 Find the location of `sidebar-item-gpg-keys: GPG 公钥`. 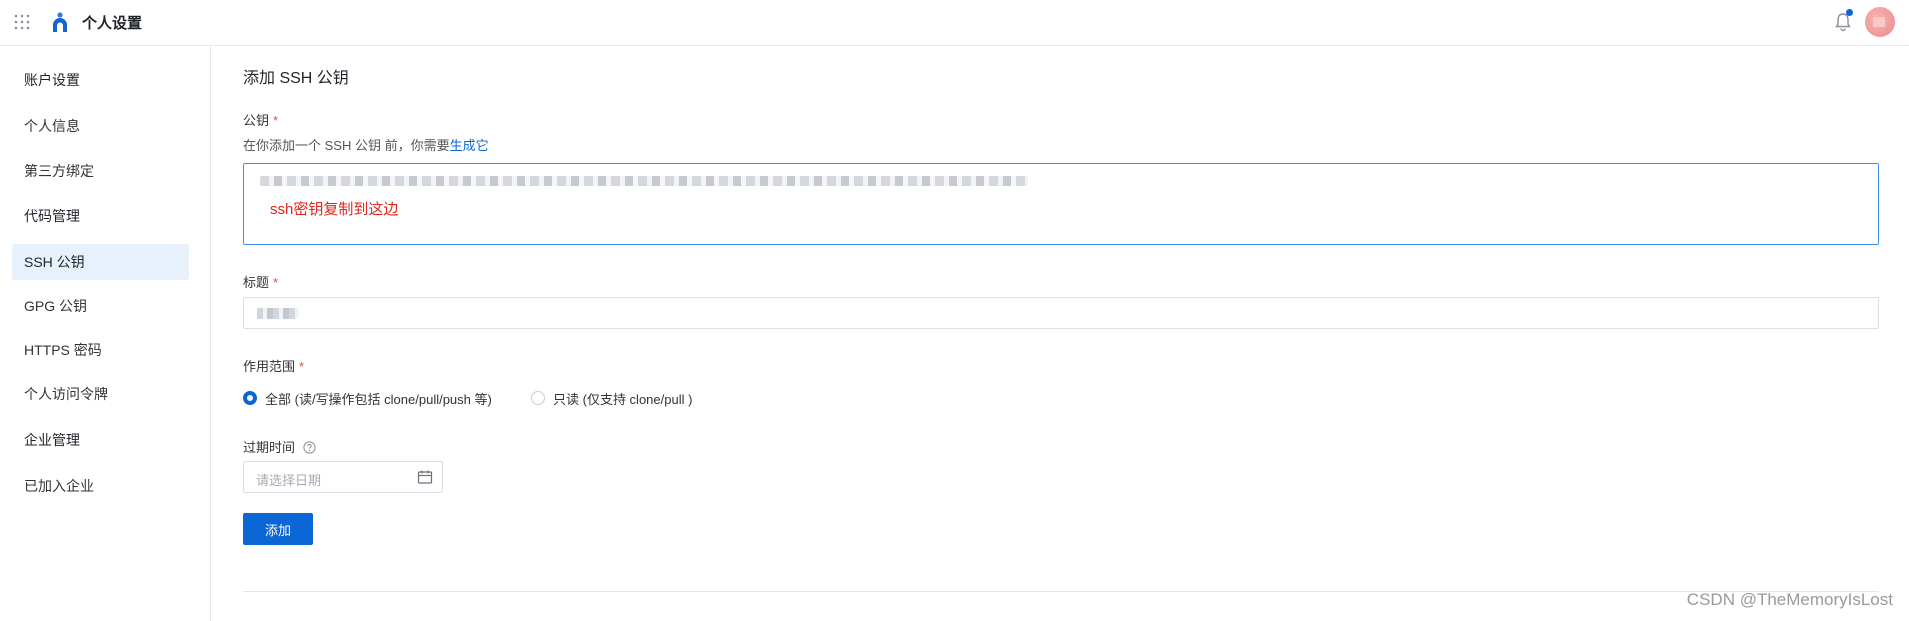

sidebar-item-gpg-keys: GPG 公钥 is located at coordinates (100, 306).